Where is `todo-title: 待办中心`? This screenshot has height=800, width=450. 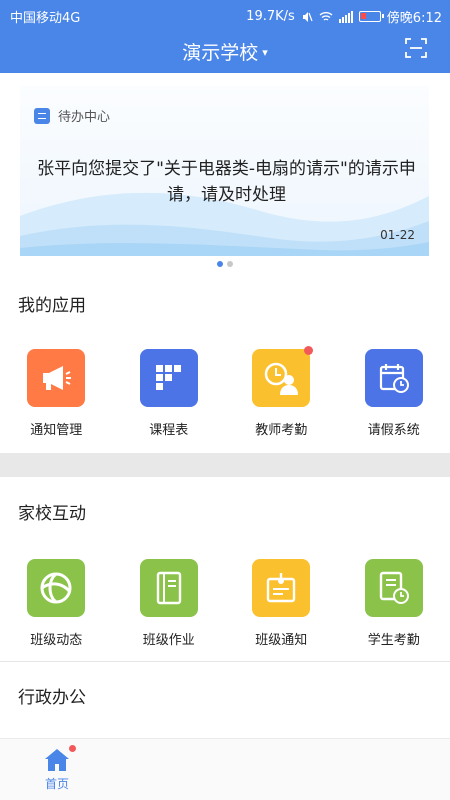
todo-title: 待办中心 is located at coordinates (84, 117).